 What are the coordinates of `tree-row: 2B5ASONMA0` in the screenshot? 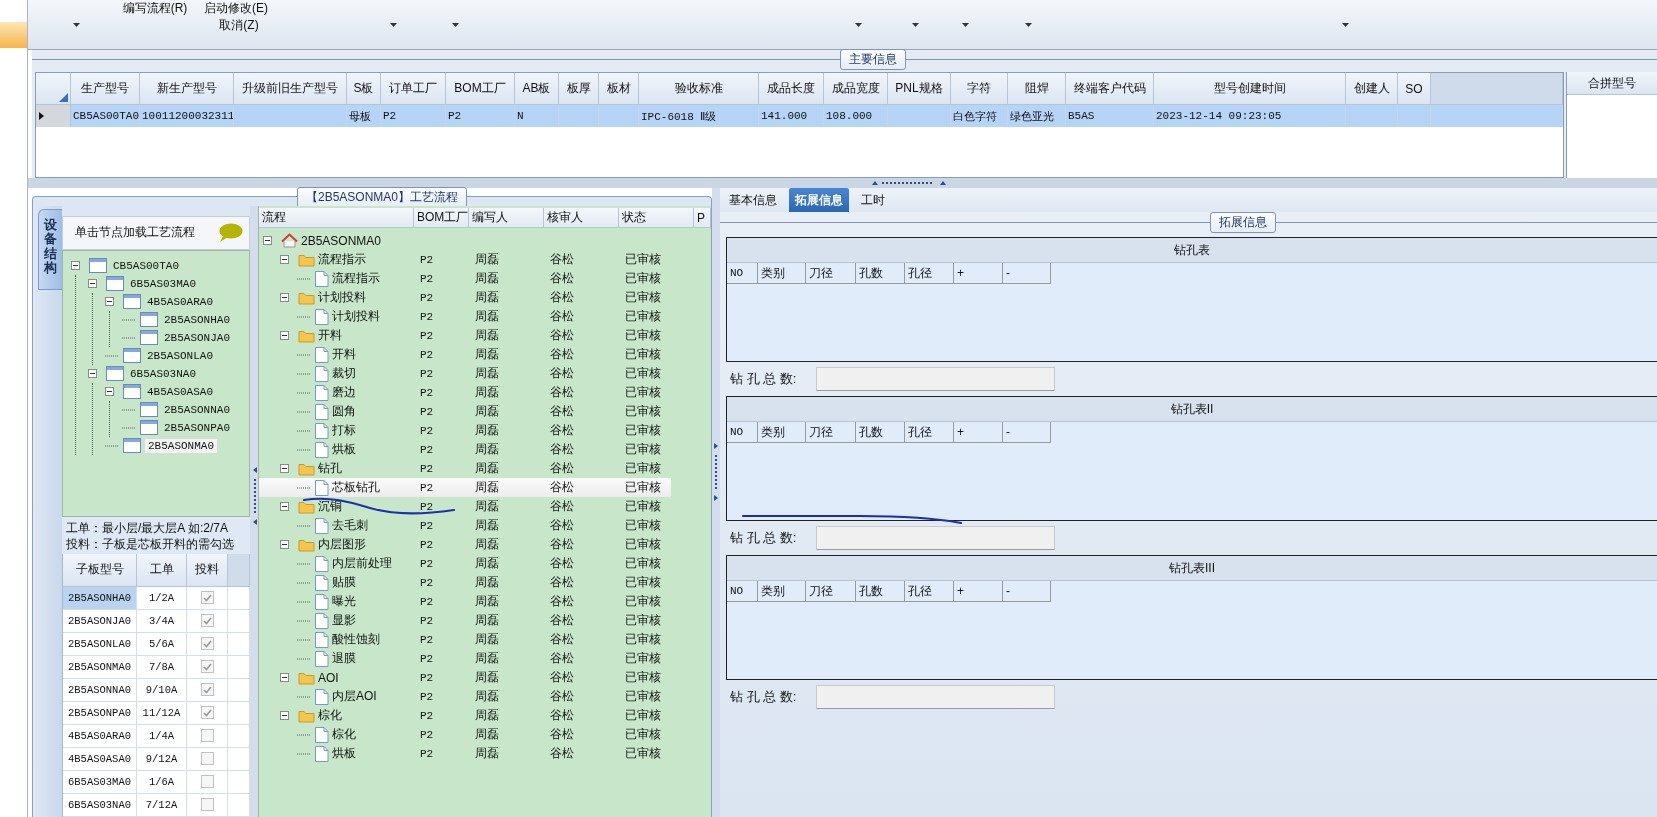 It's located at (485, 240).